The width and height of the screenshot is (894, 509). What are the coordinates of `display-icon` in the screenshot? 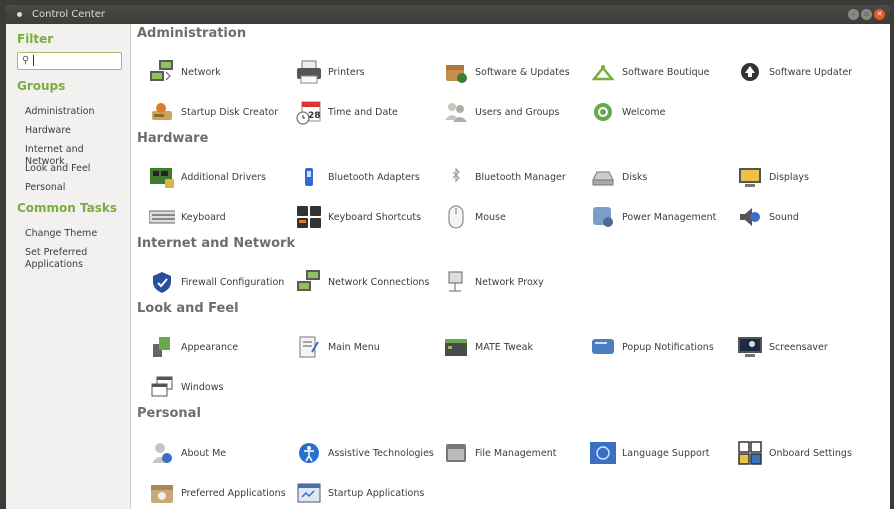 It's located at (750, 177).